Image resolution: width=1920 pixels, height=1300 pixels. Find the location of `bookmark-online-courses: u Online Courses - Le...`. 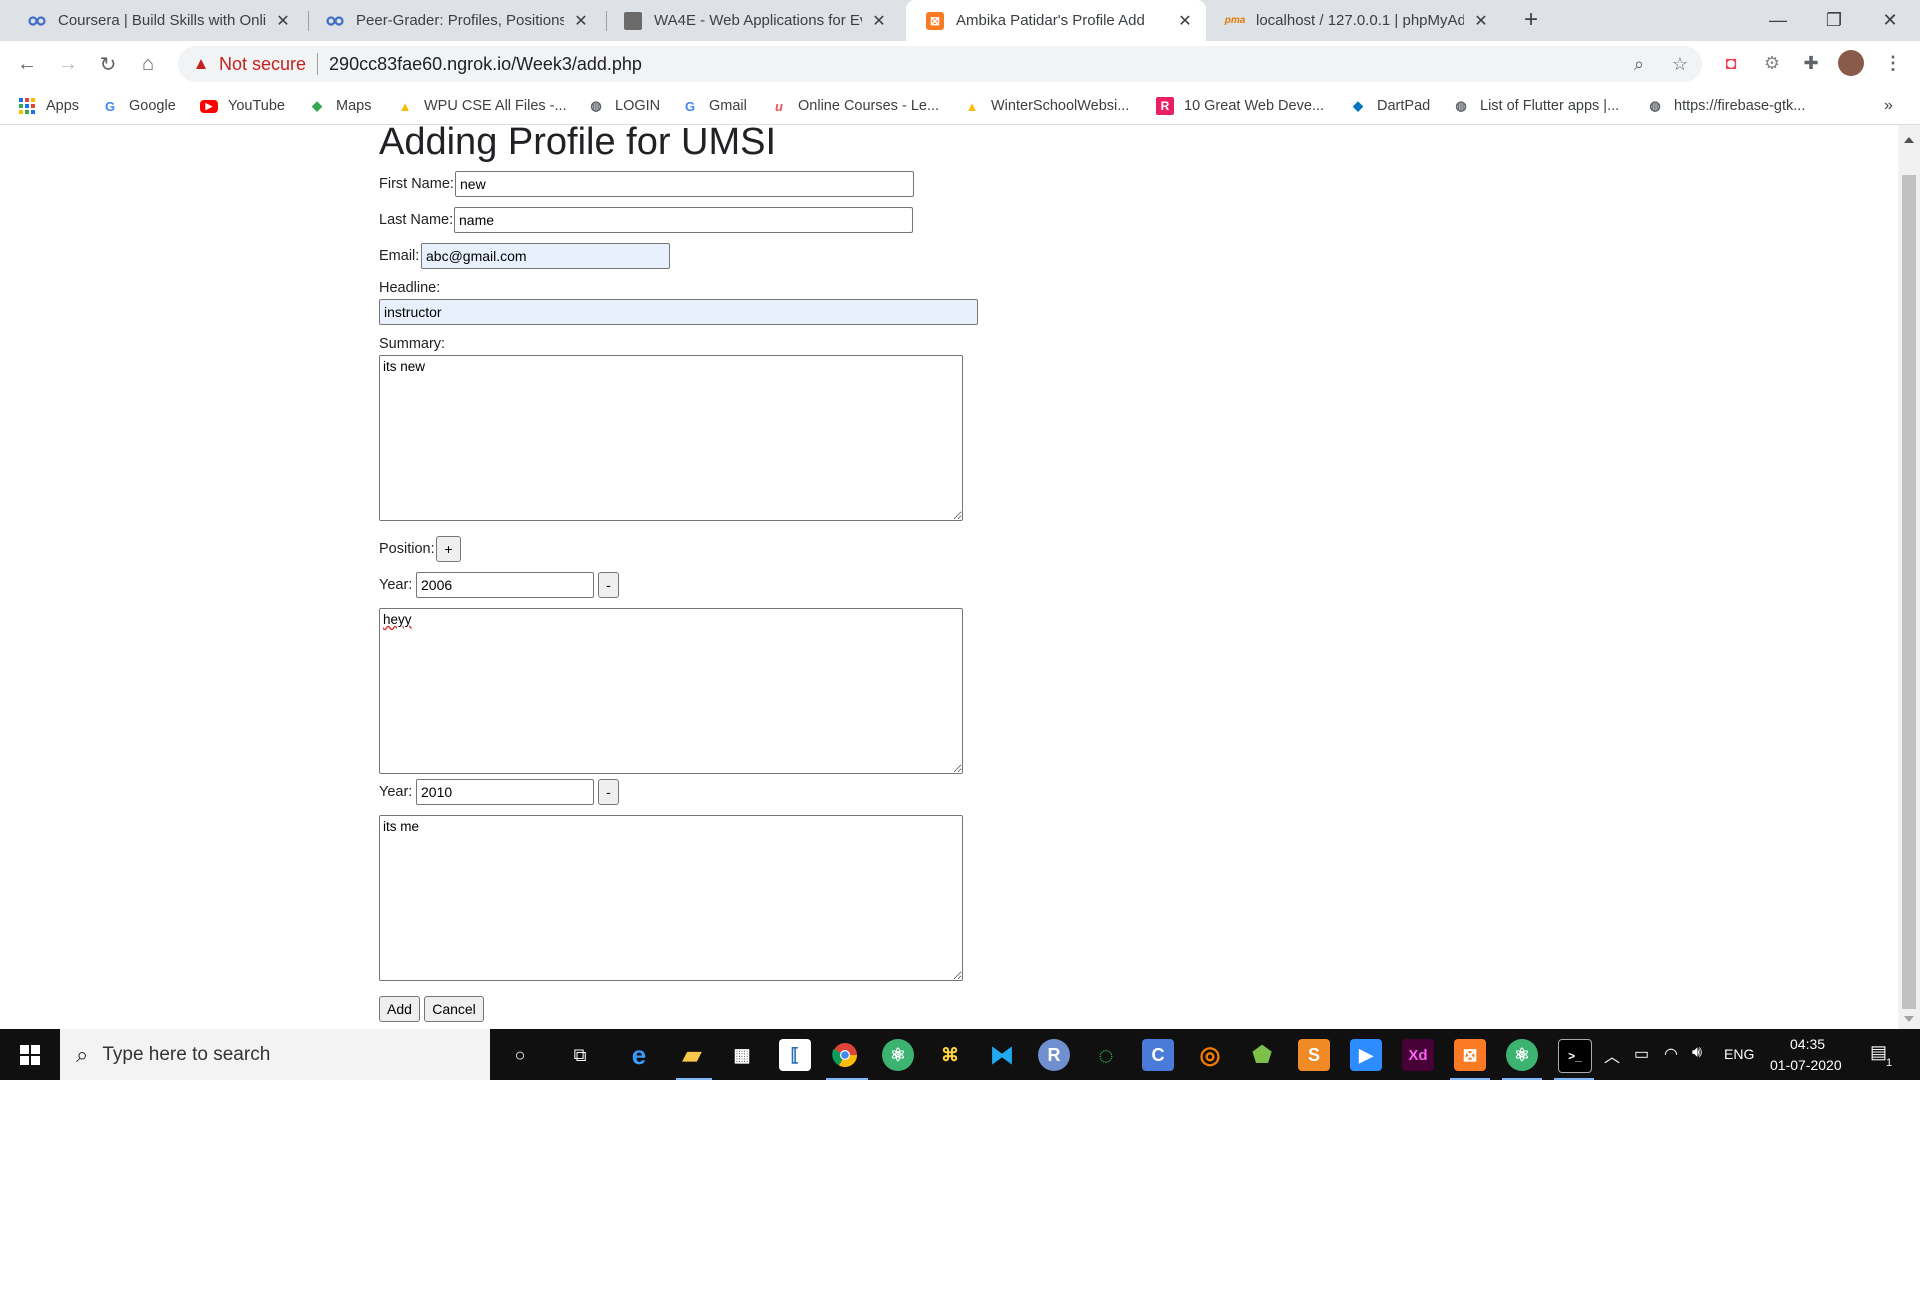

bookmark-online-courses: u Online Courses - Le... is located at coordinates (854, 106).